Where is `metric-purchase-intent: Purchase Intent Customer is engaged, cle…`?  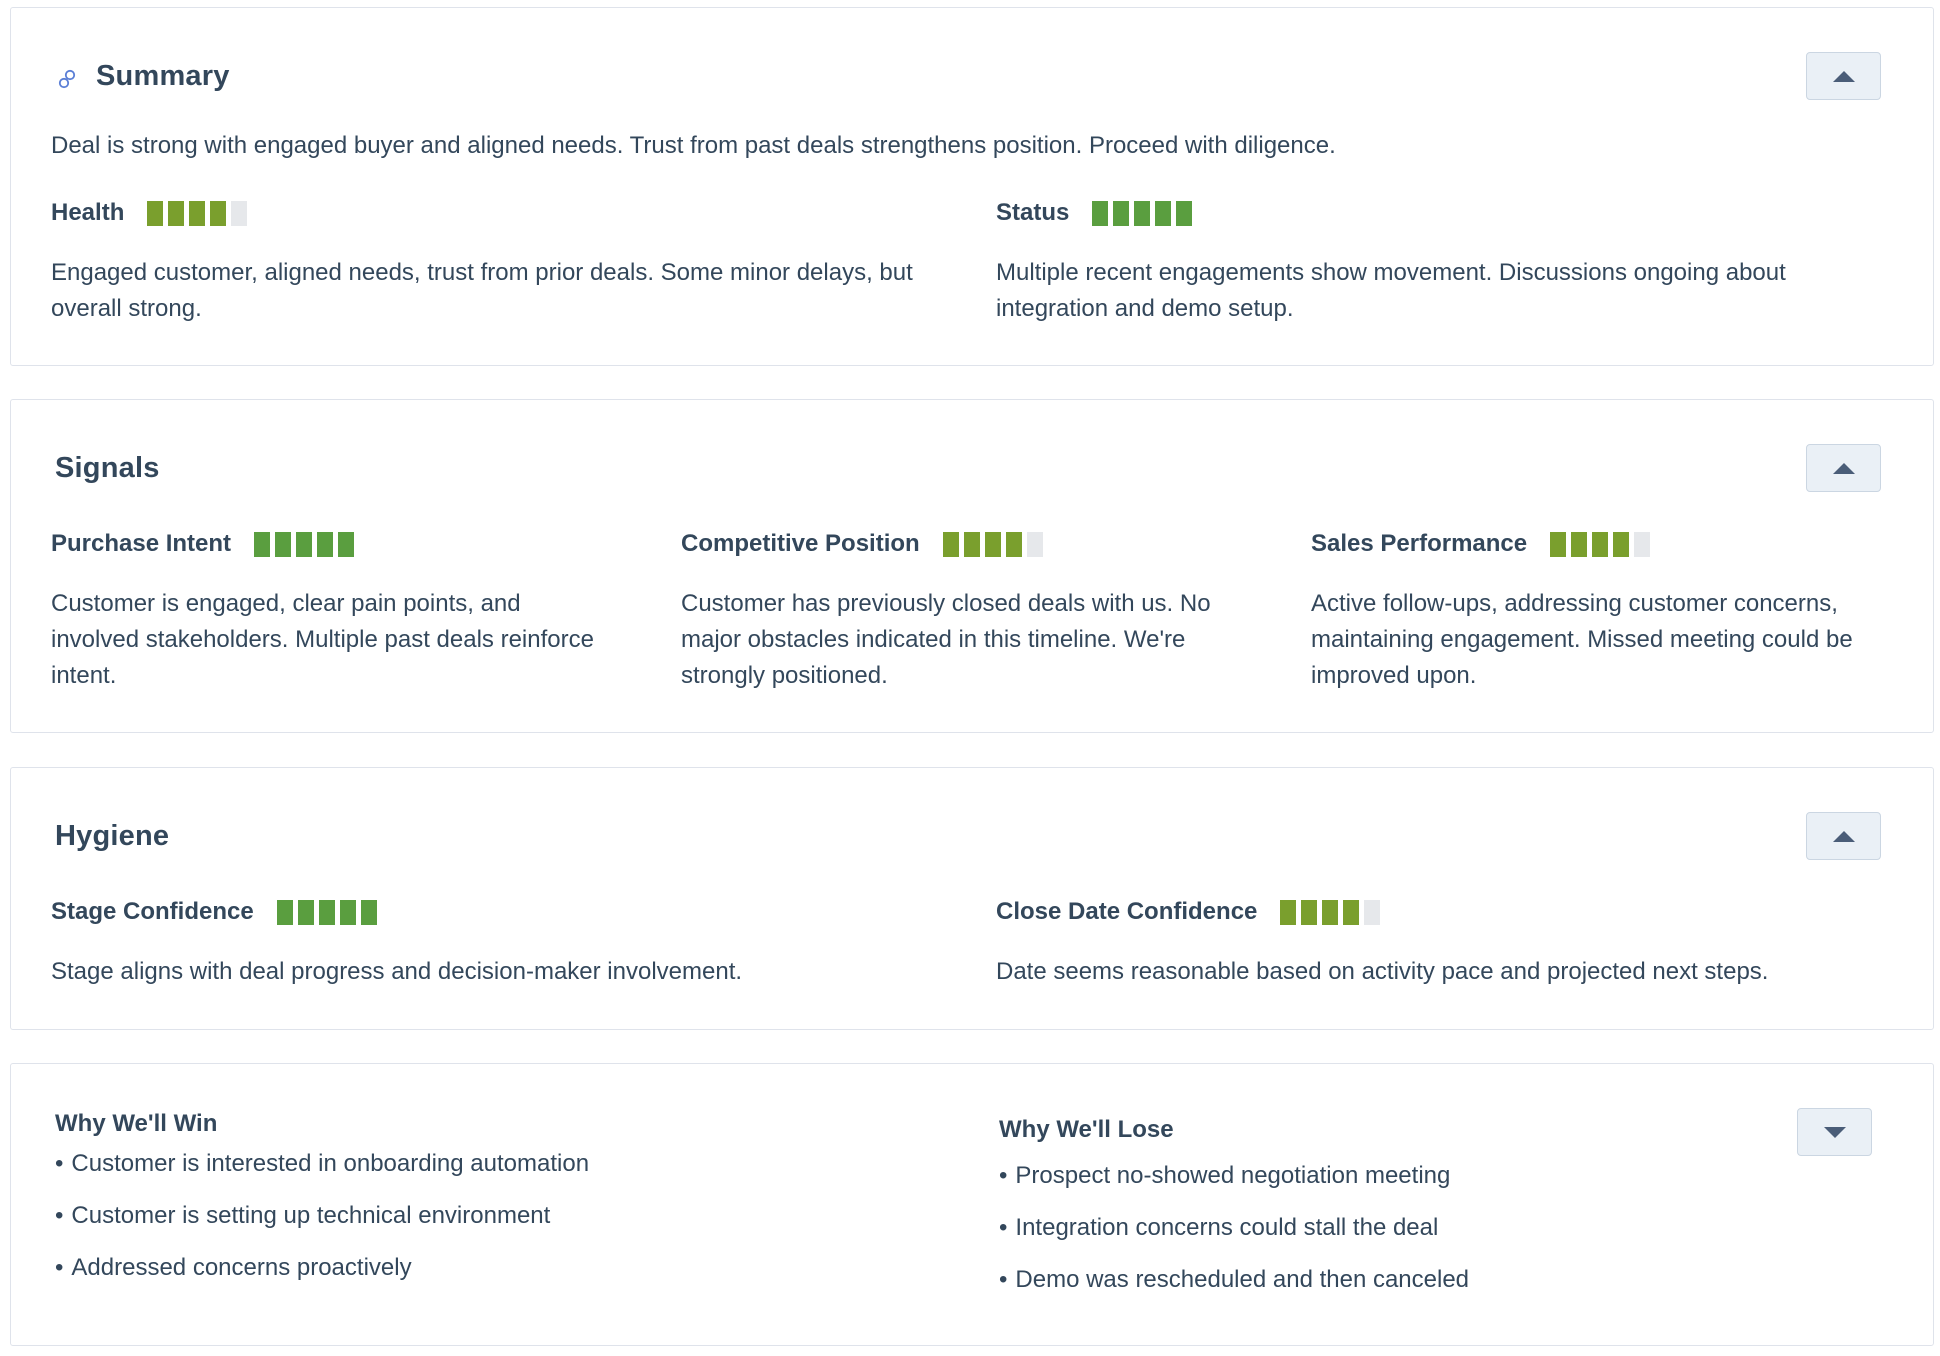 metric-purchase-intent: Purchase Intent Customer is engaged, cle… is located at coordinates (331, 611).